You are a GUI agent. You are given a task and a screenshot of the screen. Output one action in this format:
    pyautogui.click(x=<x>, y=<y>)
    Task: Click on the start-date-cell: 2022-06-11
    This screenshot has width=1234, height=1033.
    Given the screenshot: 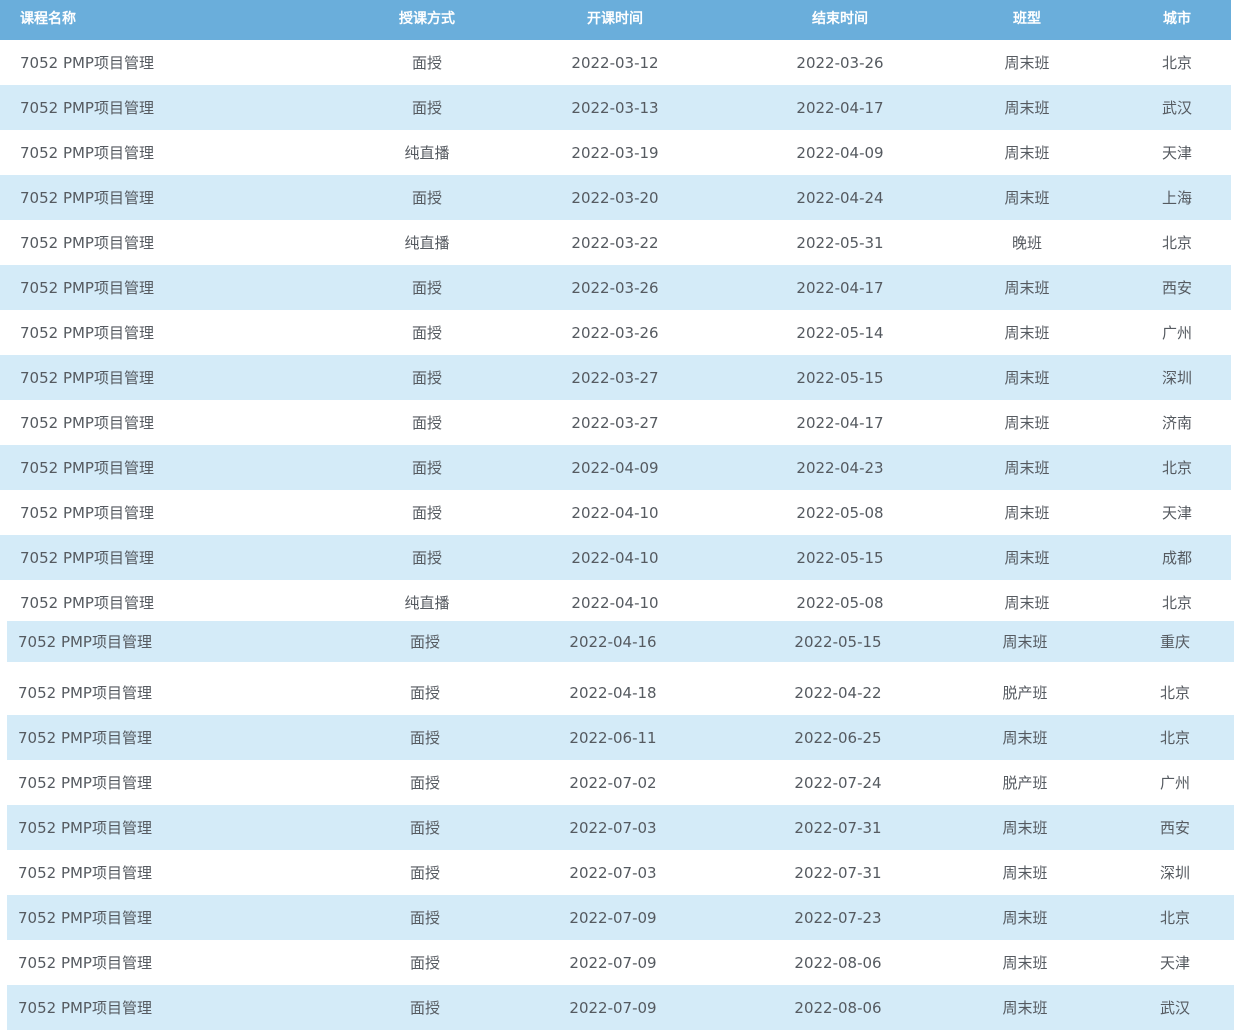 What is the action you would take?
    pyautogui.click(x=613, y=737)
    